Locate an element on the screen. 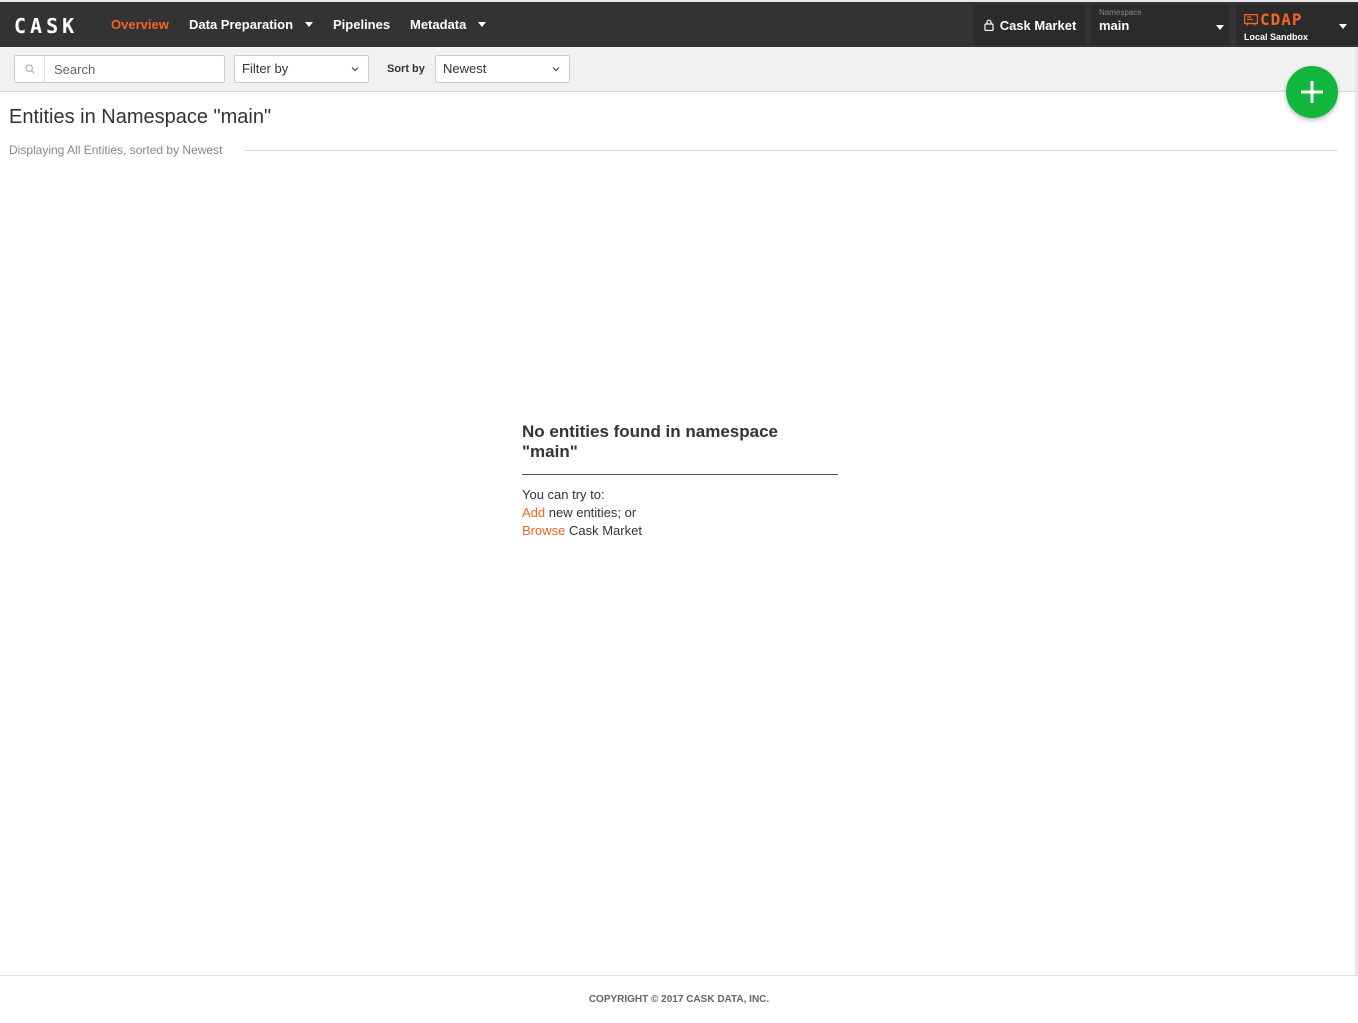 This screenshot has width=1358, height=1023. cdap-logo: CDAP is located at coordinates (1273, 19).